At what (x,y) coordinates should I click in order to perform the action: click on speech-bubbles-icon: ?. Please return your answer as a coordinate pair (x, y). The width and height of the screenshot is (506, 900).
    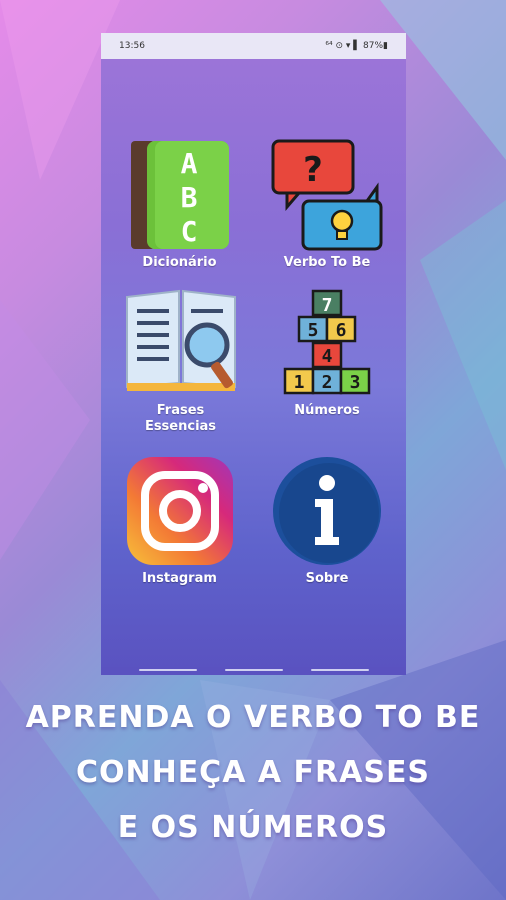
    Looking at the image, I should click on (327, 195).